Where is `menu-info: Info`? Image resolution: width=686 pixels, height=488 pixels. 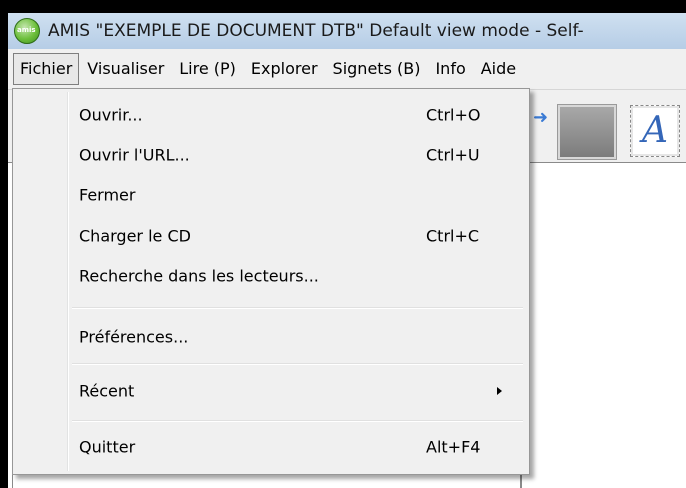 menu-info: Info is located at coordinates (450, 69).